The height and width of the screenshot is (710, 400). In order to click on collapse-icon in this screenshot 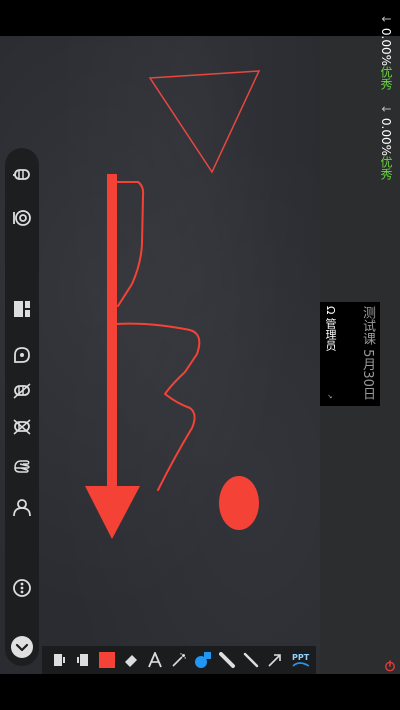, I will do `click(22, 647)`.